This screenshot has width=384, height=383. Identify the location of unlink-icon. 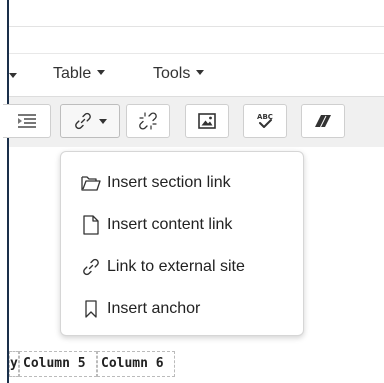
(148, 121).